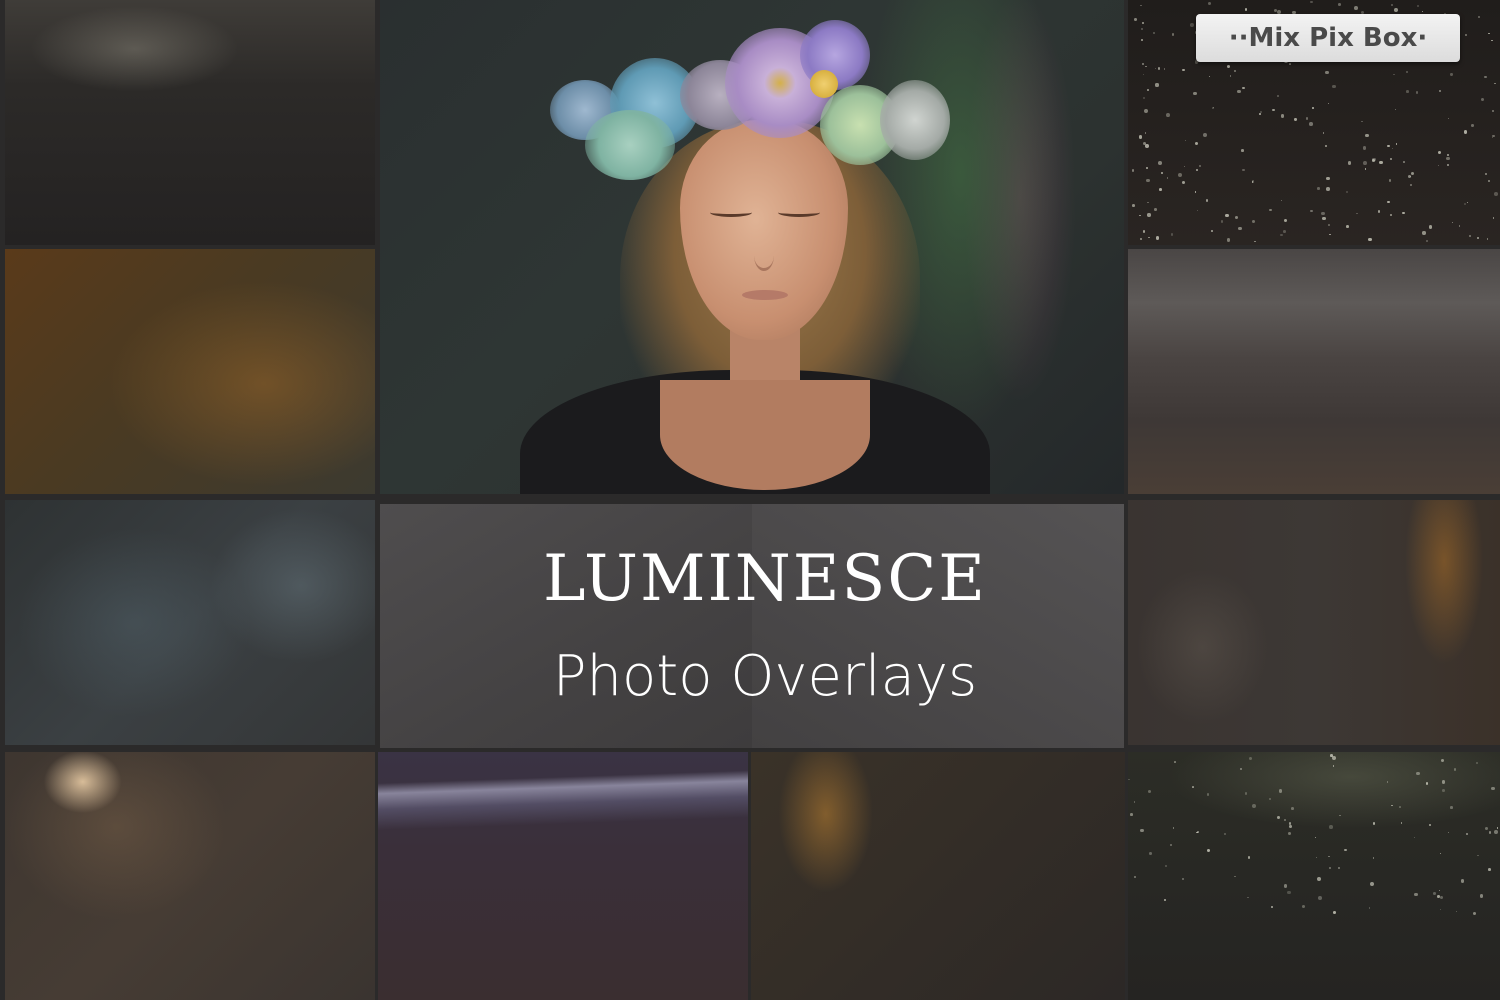 This screenshot has height=1000, width=1500. What do you see at coordinates (765, 435) in the screenshot?
I see `portrait-neckline` at bounding box center [765, 435].